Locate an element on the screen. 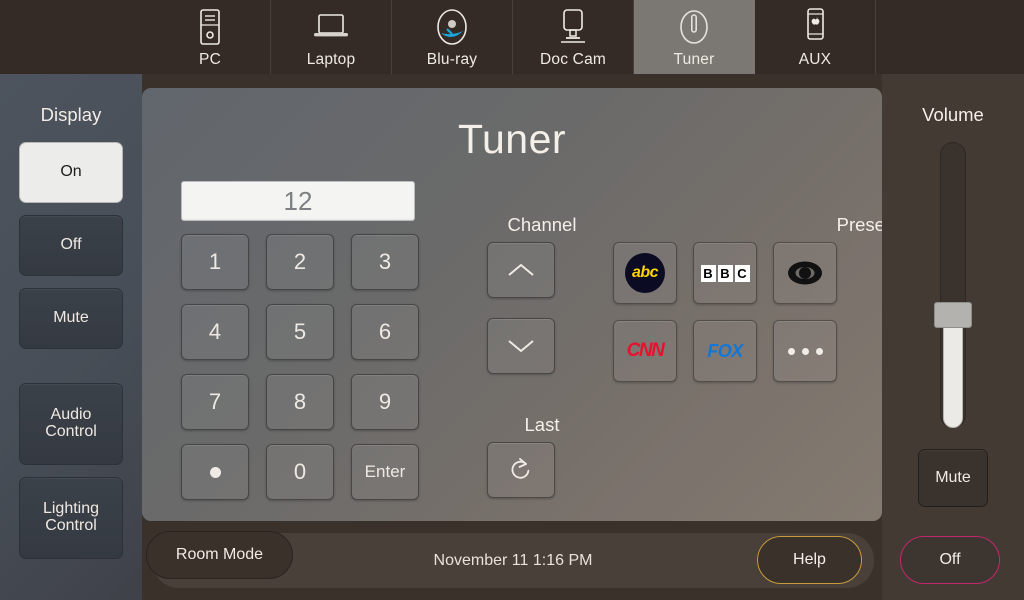  phone-apple-icon is located at coordinates (815, 27).